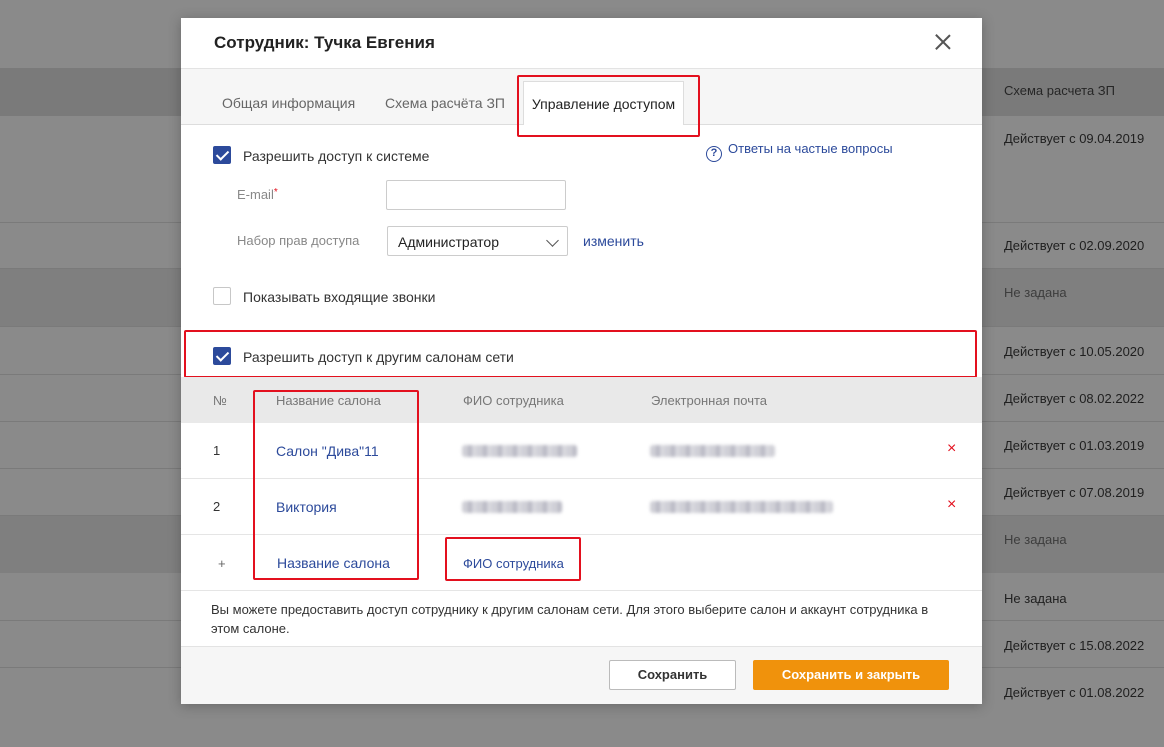  Describe the element at coordinates (222, 356) in the screenshot. I see `allow-network-access-checkbox` at that location.